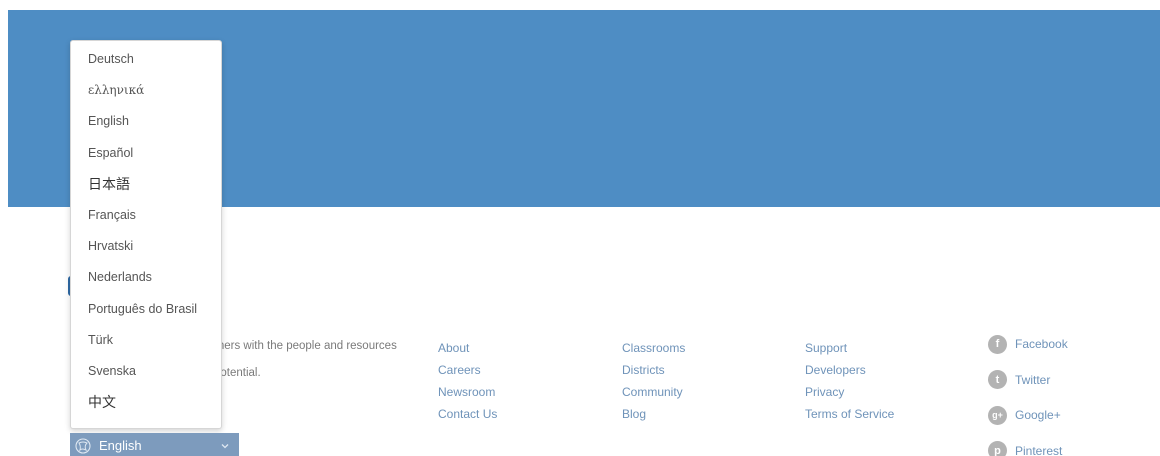 The width and height of the screenshot is (1160, 456). Describe the element at coordinates (1039, 449) in the screenshot. I see `social-pinterest-label: Pinterest` at that location.